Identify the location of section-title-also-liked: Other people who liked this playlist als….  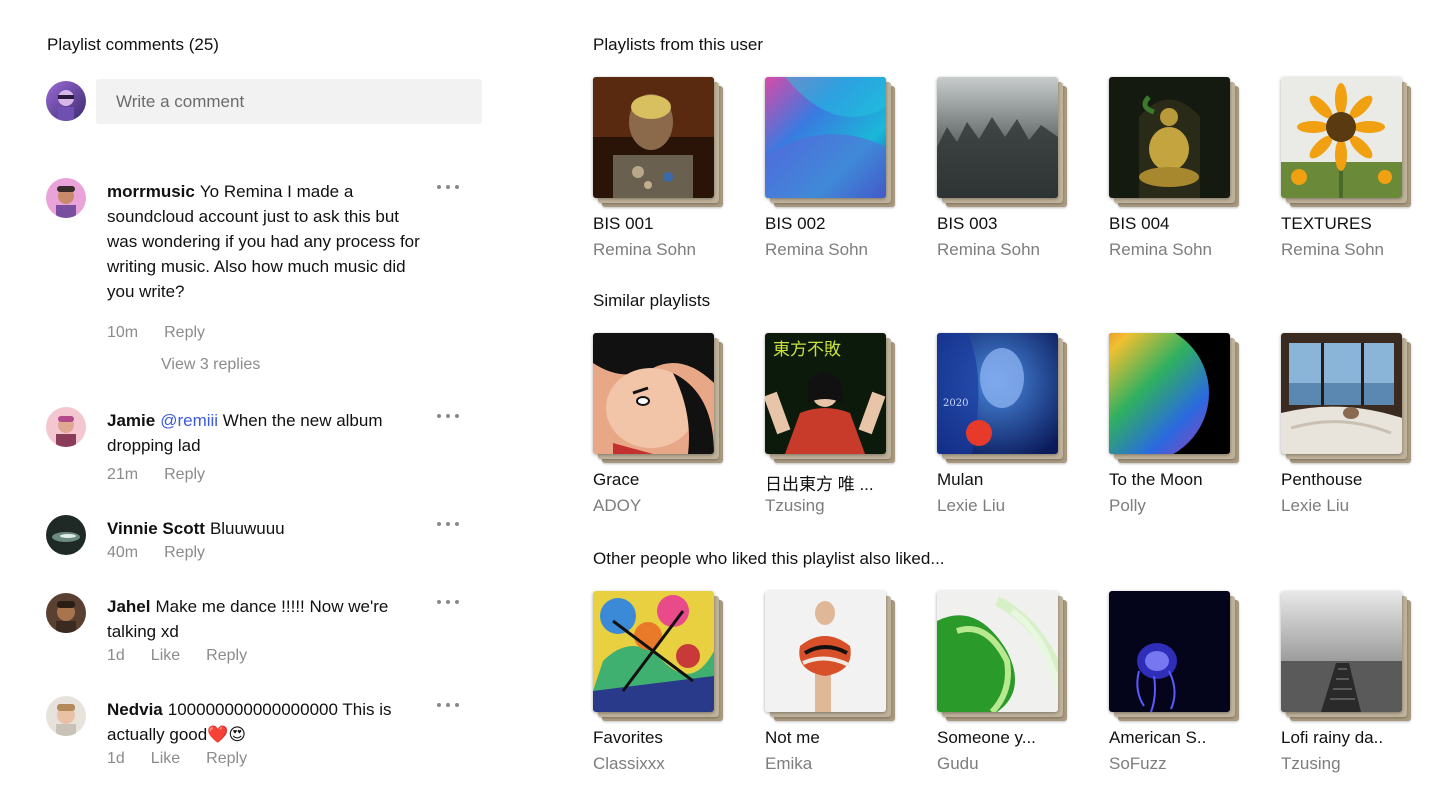
(769, 558).